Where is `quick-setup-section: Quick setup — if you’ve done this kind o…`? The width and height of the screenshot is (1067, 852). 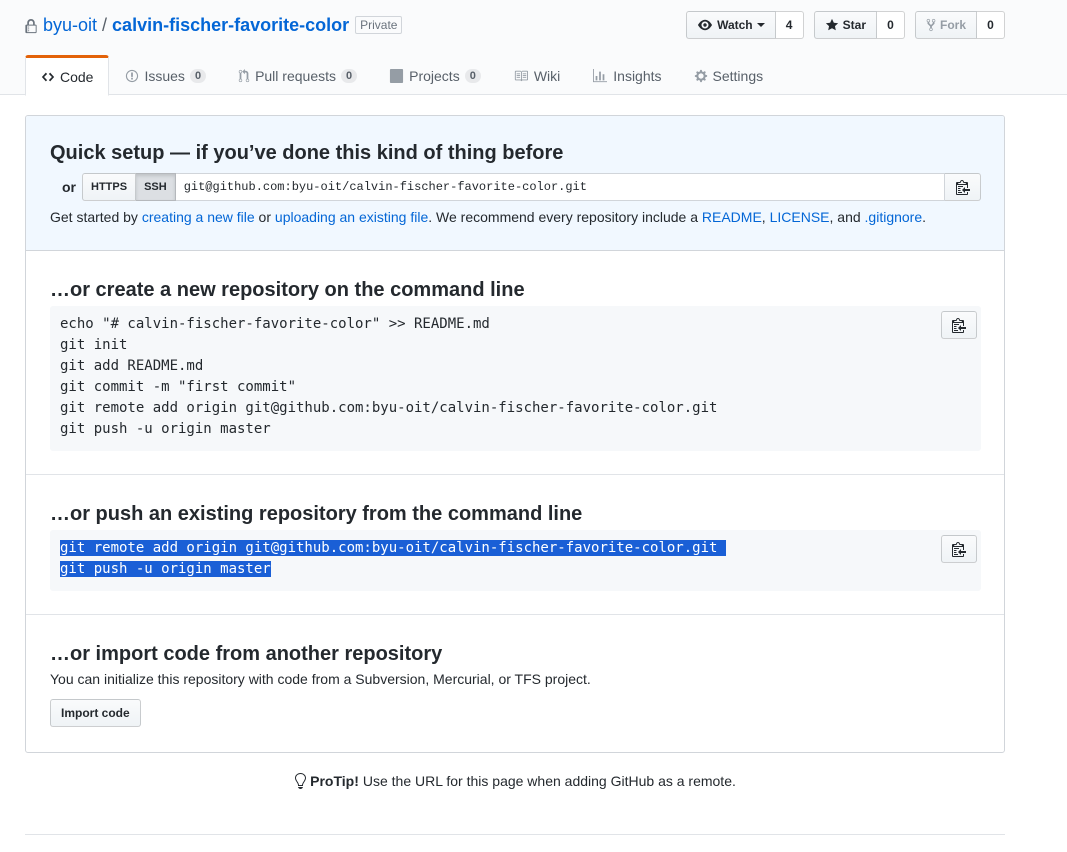 quick-setup-section: Quick setup — if you’ve done this kind o… is located at coordinates (515, 183).